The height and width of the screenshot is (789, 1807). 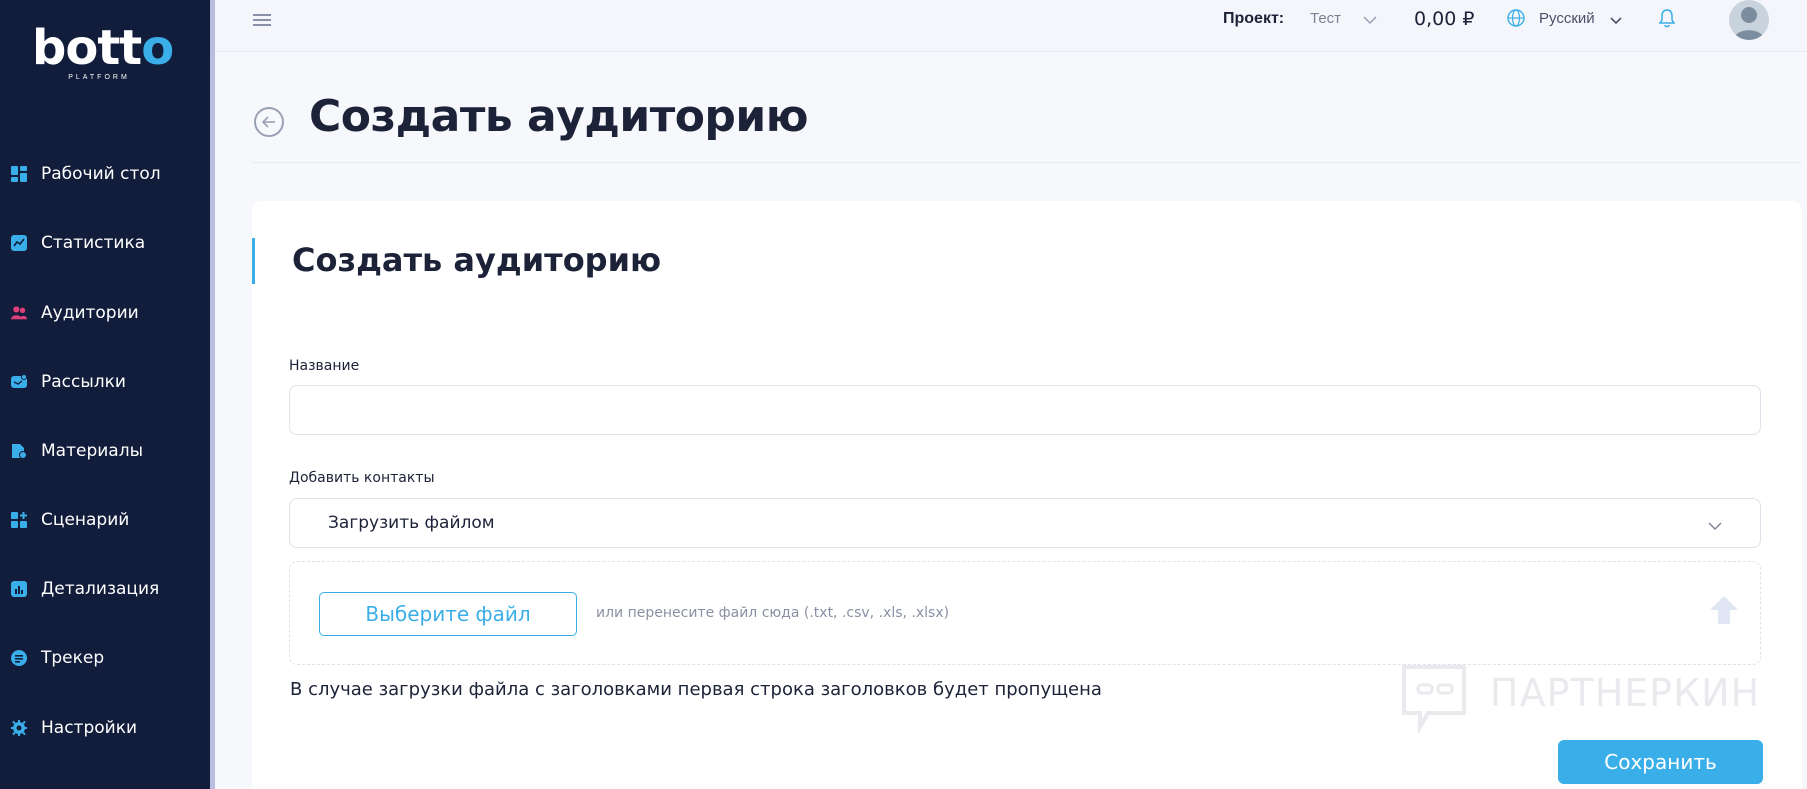 I want to click on sidebar-item-label: Статистика, so click(x=93, y=243).